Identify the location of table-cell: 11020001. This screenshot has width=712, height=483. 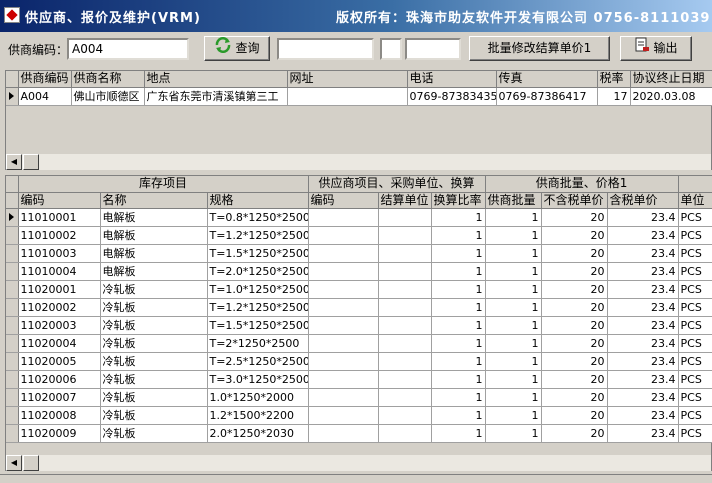
(59, 289).